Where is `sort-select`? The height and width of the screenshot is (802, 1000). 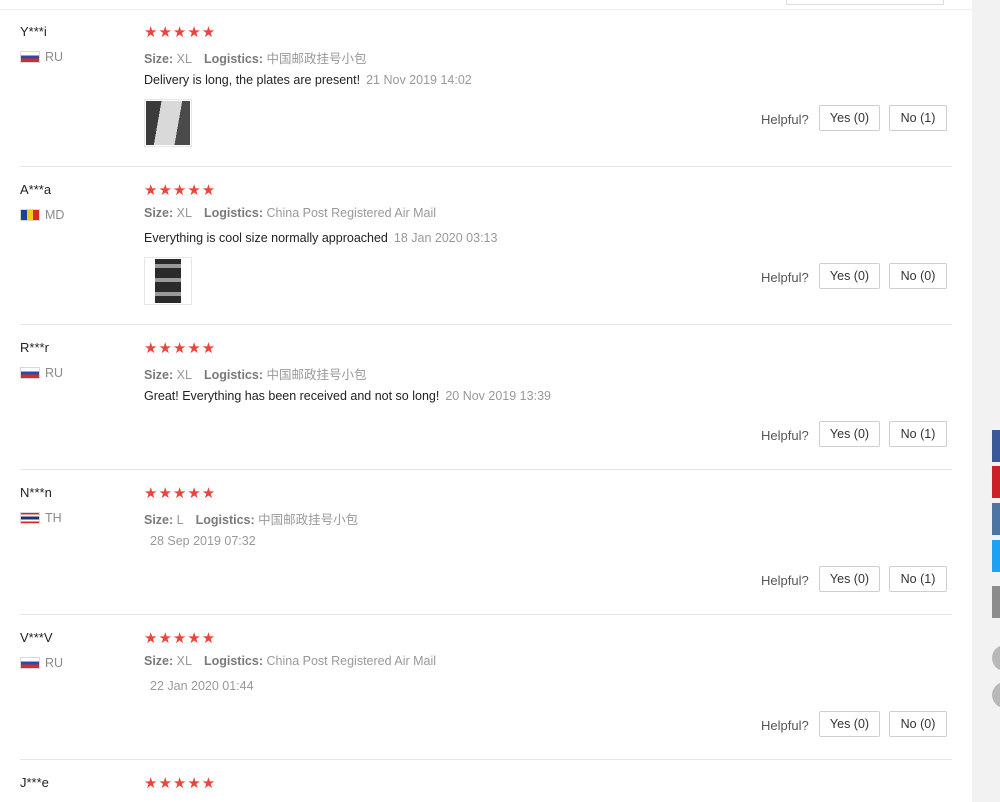
sort-select is located at coordinates (865, 2).